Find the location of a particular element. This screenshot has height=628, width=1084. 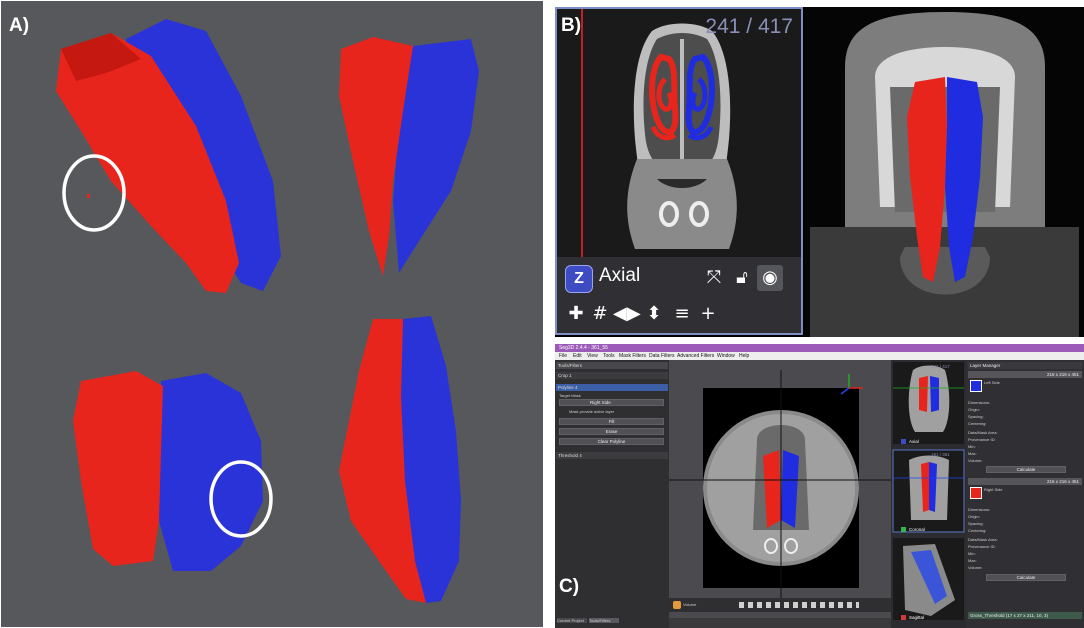

orientation-badge: Z is located at coordinates (579, 279).